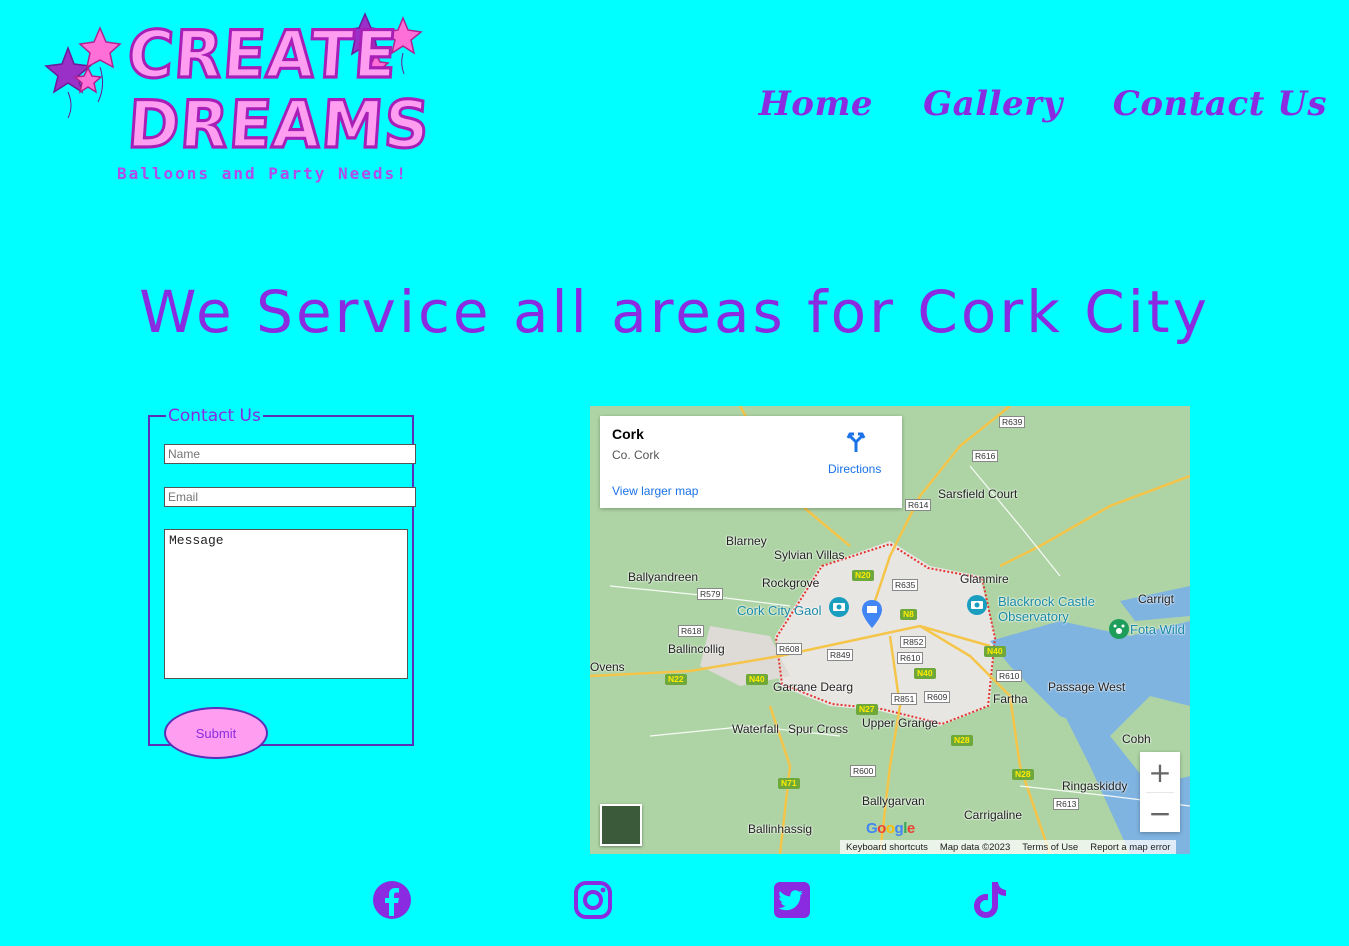 This screenshot has width=1349, height=946. Describe the element at coordinates (621, 825) in the screenshot. I see `satellite-toggle-button` at that location.